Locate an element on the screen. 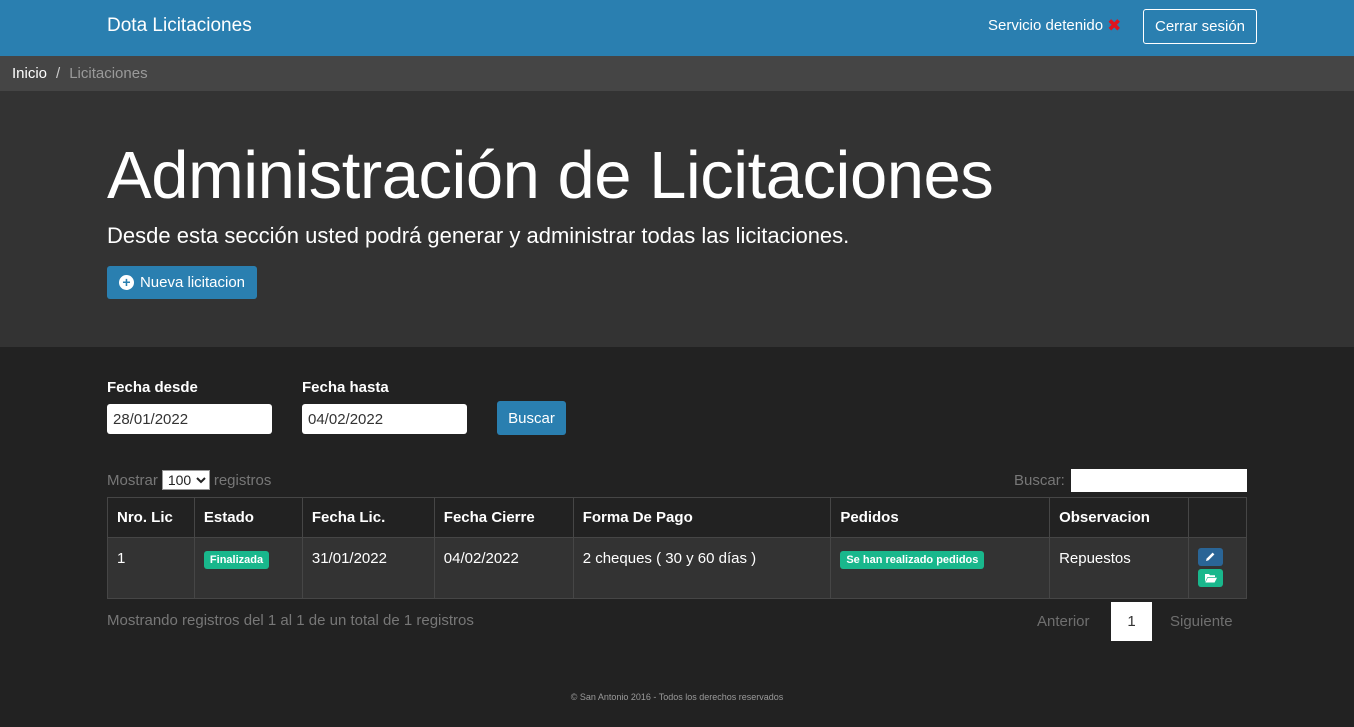  new-licitacion-label: Nueva licitacion is located at coordinates (192, 282).